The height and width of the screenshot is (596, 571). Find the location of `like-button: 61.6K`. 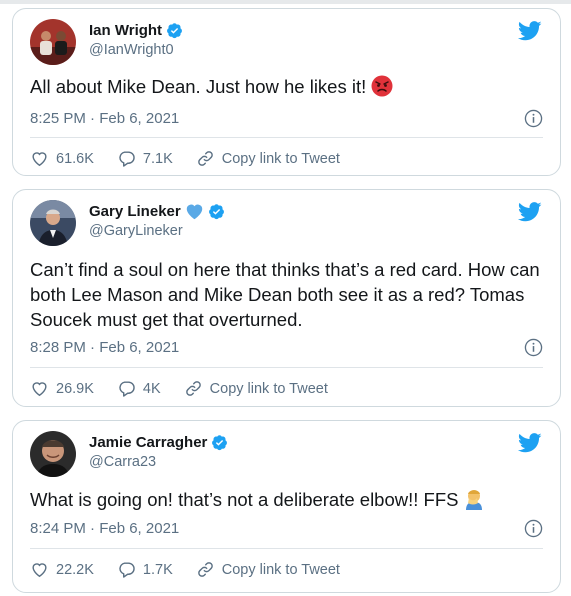

like-button: 61.6K is located at coordinates (62, 158).